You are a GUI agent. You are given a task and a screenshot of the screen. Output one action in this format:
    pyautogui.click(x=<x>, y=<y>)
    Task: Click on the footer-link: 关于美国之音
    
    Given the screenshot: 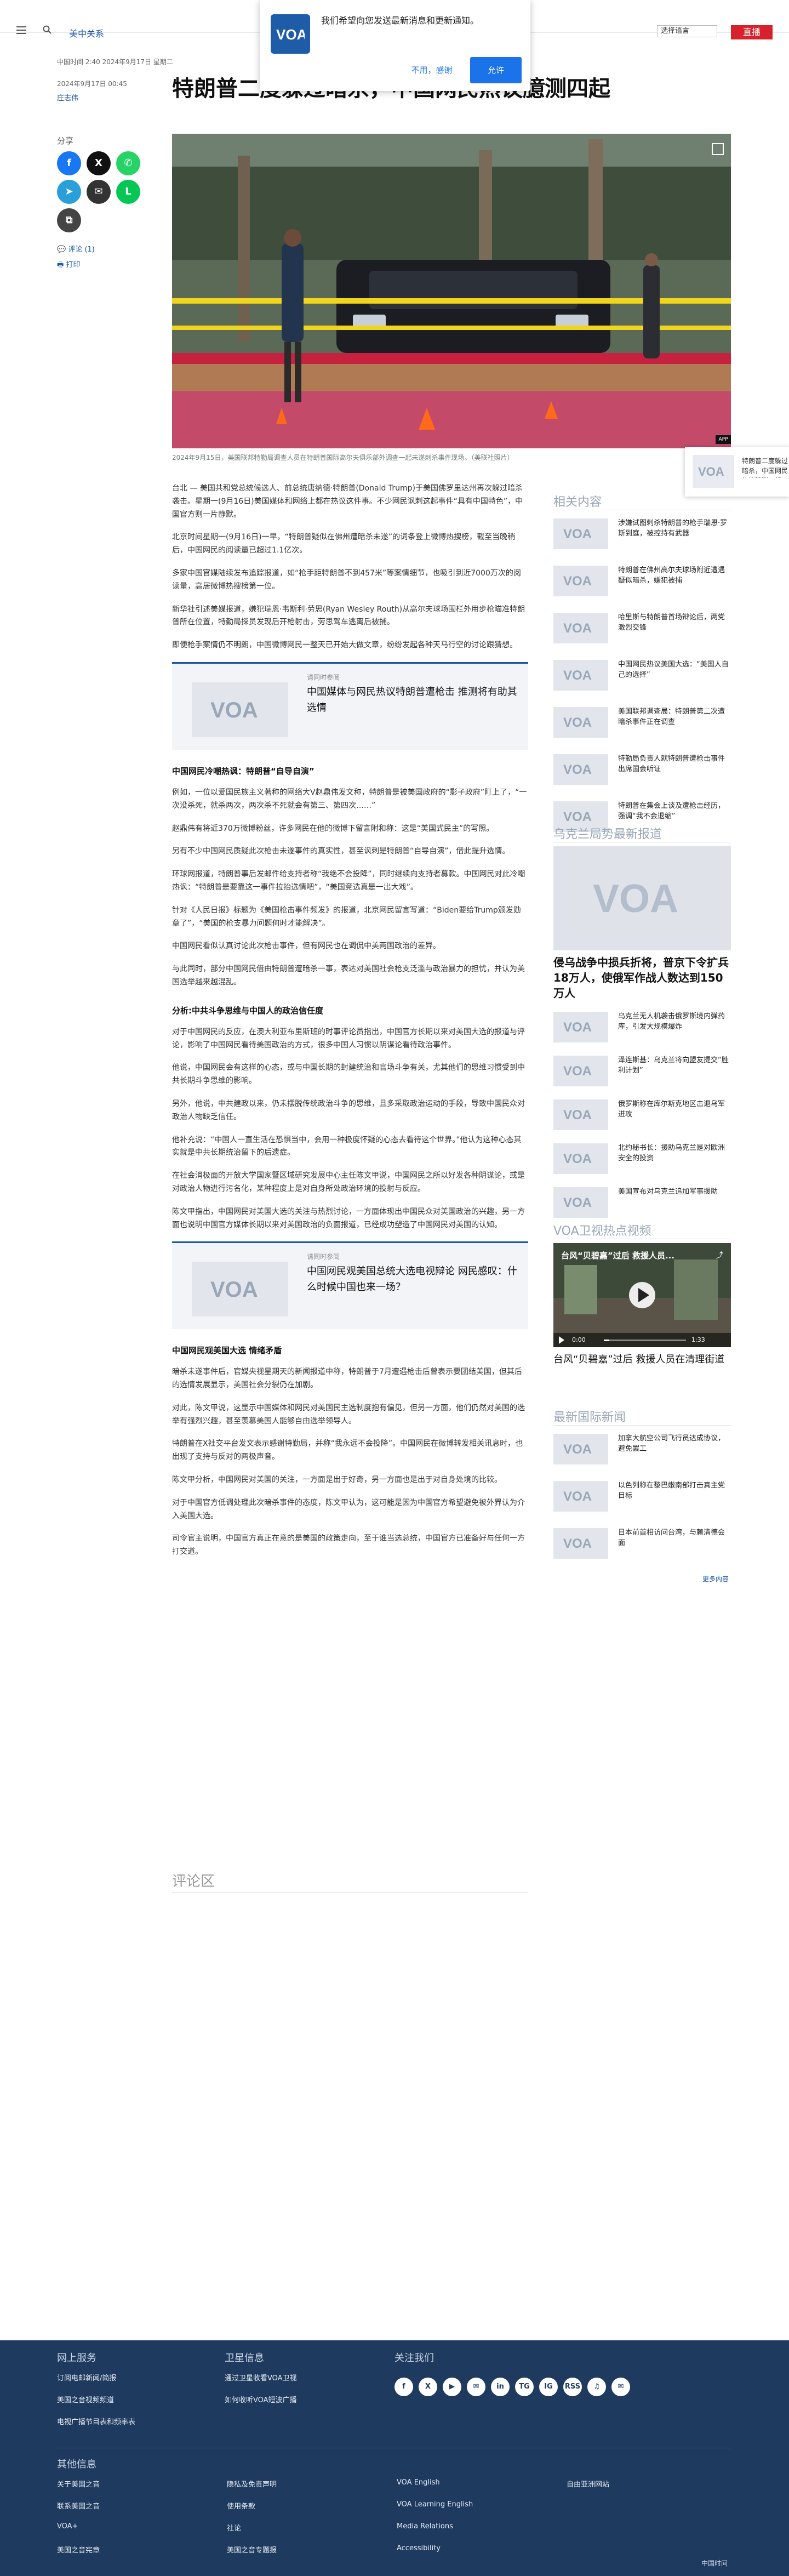 What is the action you would take?
    pyautogui.click(x=79, y=2483)
    